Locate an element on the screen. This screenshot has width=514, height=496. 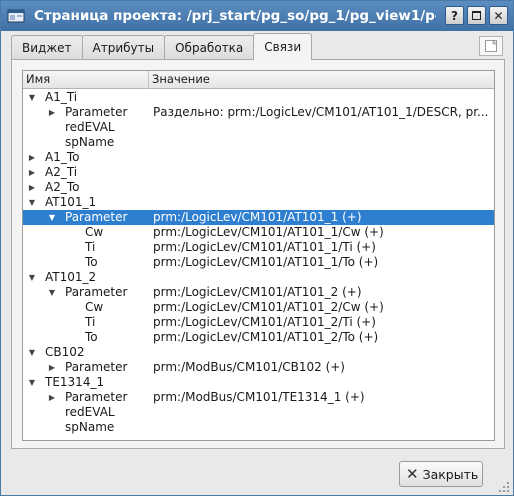
tree-row: ▼ AT101_2 is located at coordinates (258, 277).